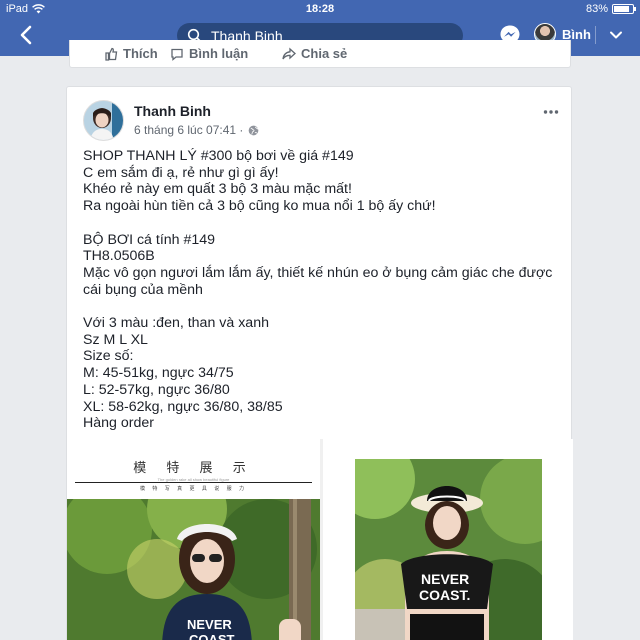 The height and width of the screenshot is (640, 640). I want to click on shirt-text-1a: NEVER, so click(209, 624).